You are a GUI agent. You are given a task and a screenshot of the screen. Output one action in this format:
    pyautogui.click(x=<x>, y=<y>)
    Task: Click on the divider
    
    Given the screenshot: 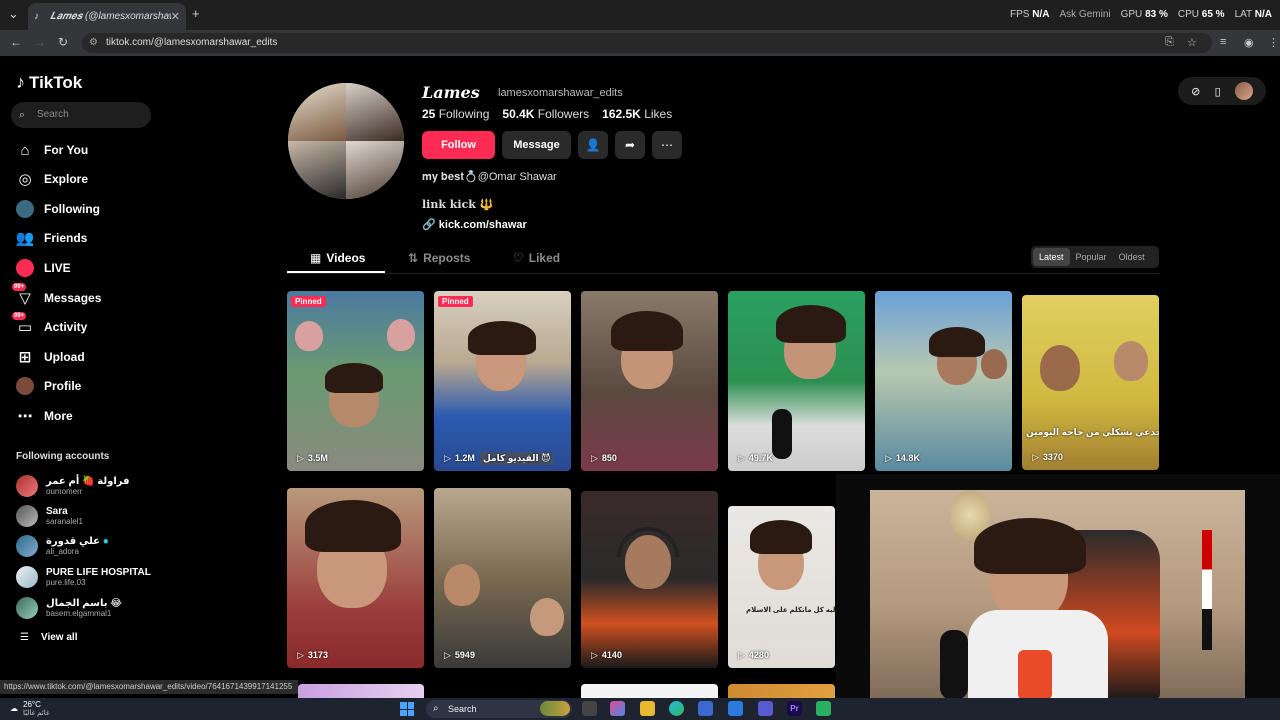 What is the action you would take?
    pyautogui.click(x=723, y=273)
    